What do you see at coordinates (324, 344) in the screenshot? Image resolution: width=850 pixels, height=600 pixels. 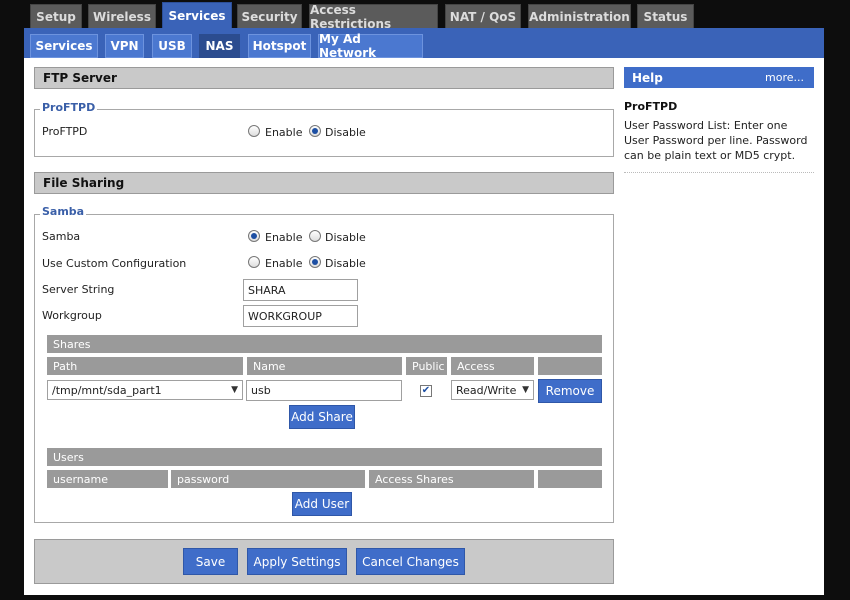 I see `shares-title: Shares` at bounding box center [324, 344].